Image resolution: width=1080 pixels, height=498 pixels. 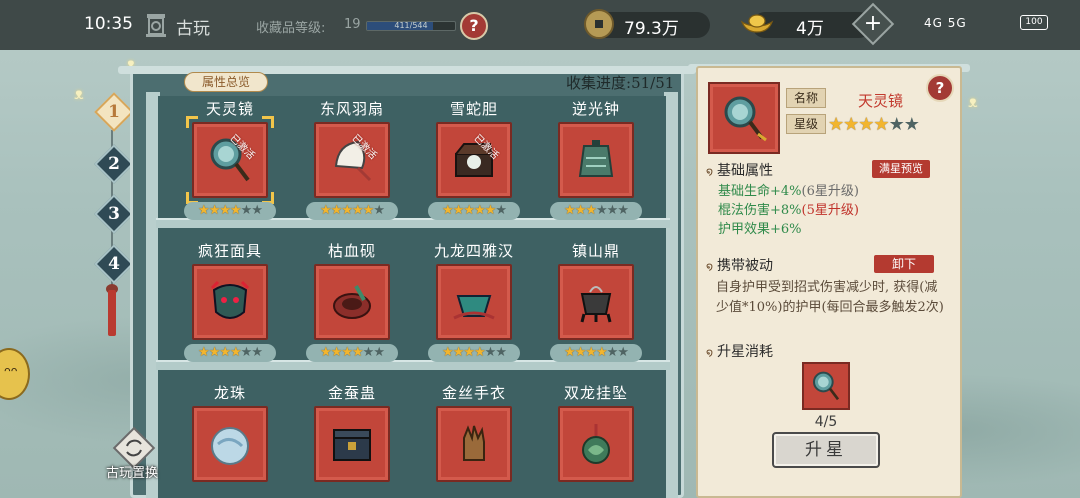 I want to click on mask-icon, so click(x=230, y=299).